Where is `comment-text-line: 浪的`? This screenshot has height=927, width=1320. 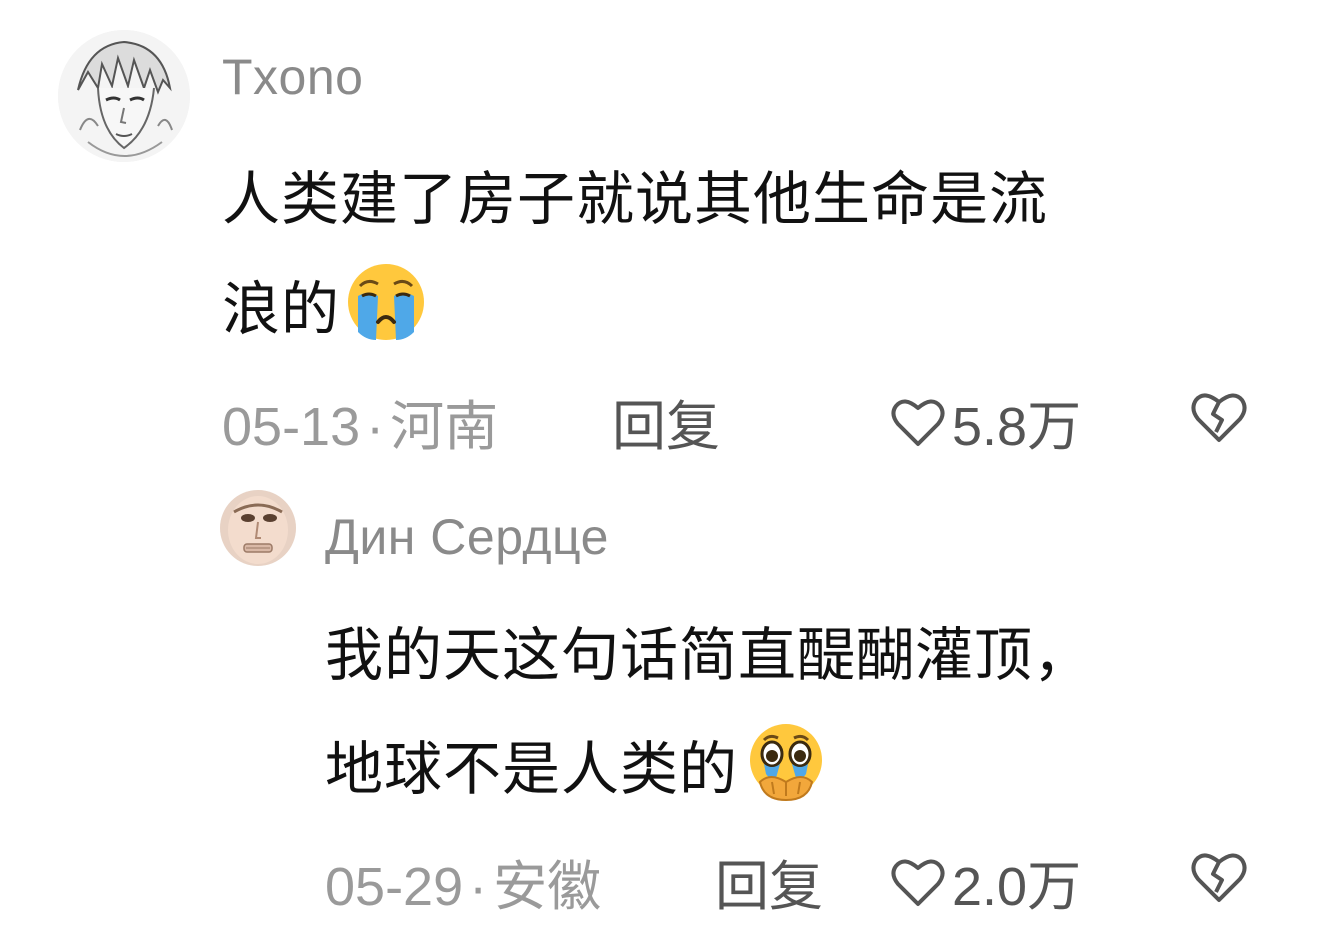 comment-text-line: 浪的 is located at coordinates (325, 312).